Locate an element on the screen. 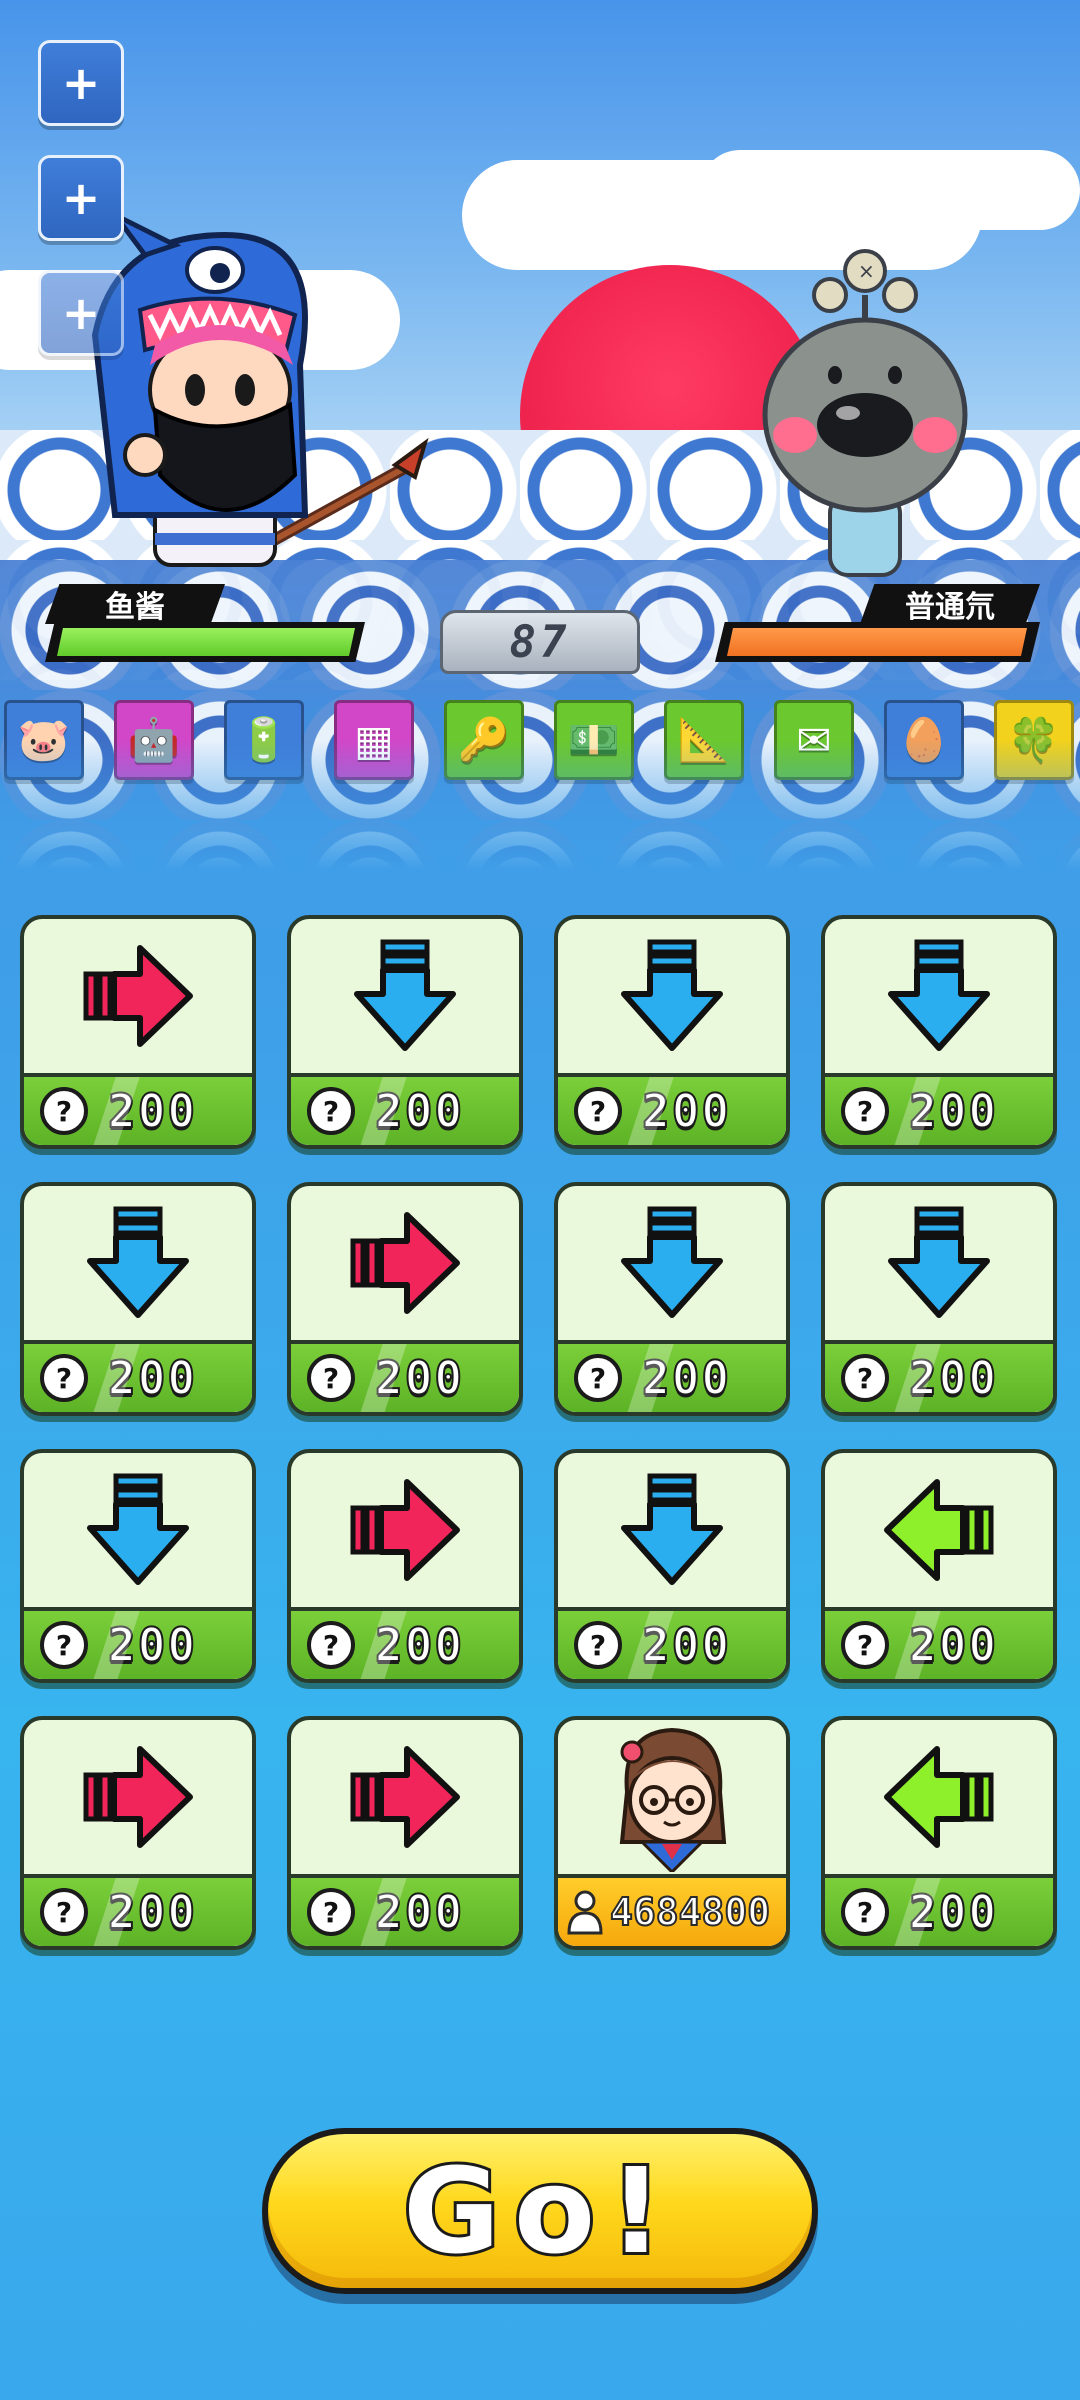 Image resolution: width=1080 pixels, height=2400 pixels. player-hp-fill is located at coordinates (206, 642).